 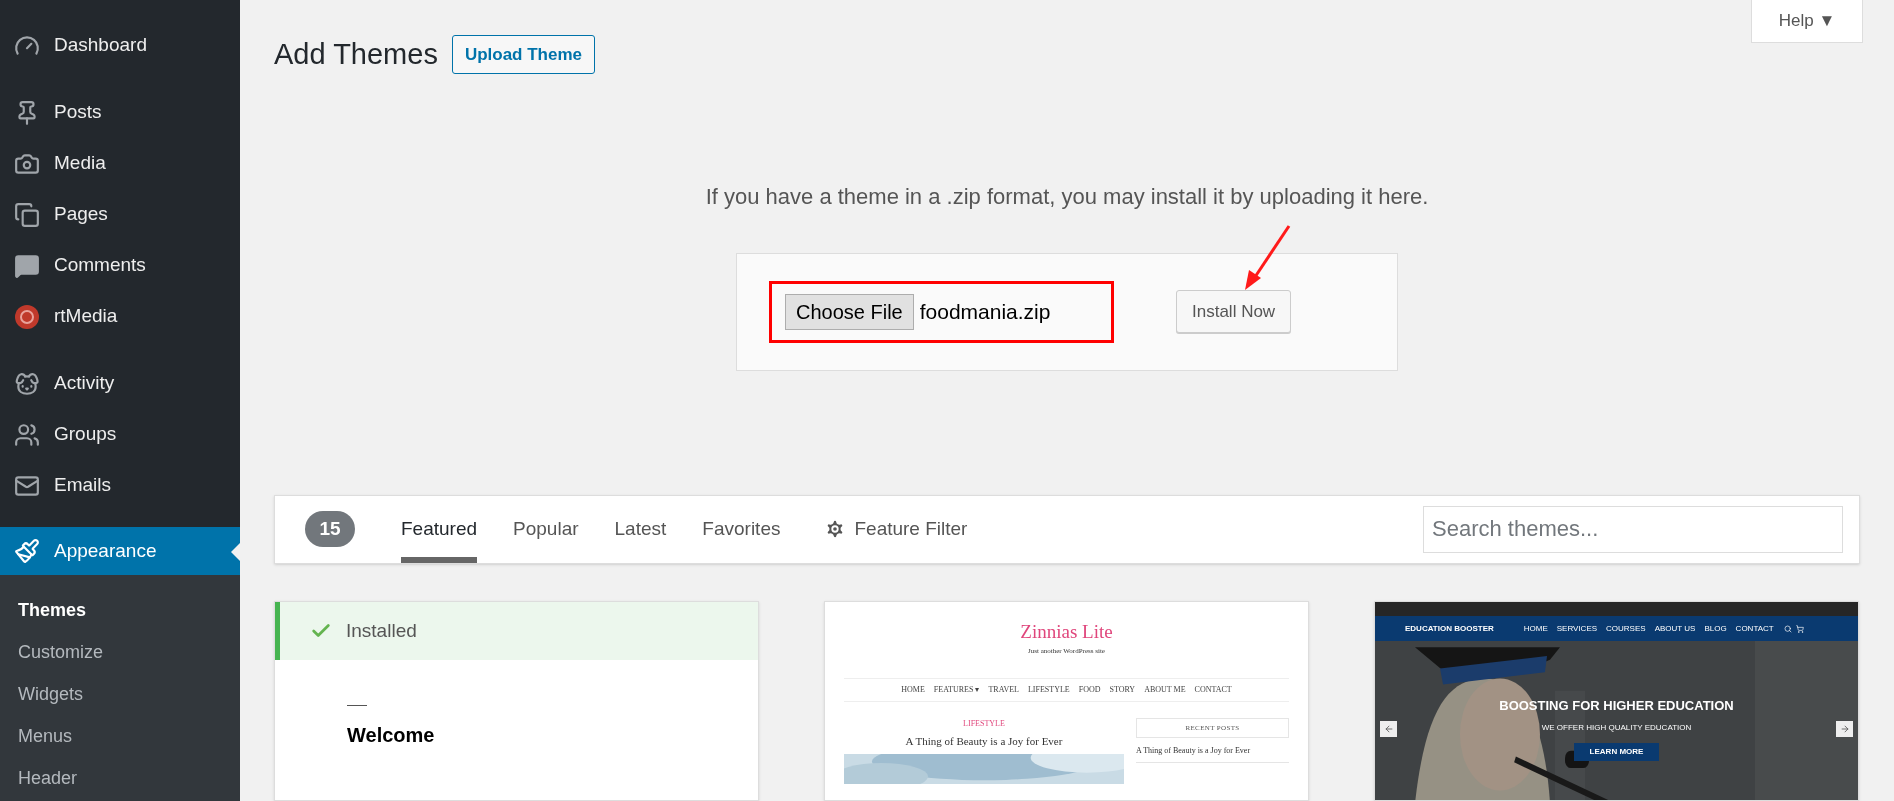 I want to click on paintbrush-icon, so click(x=27, y=551).